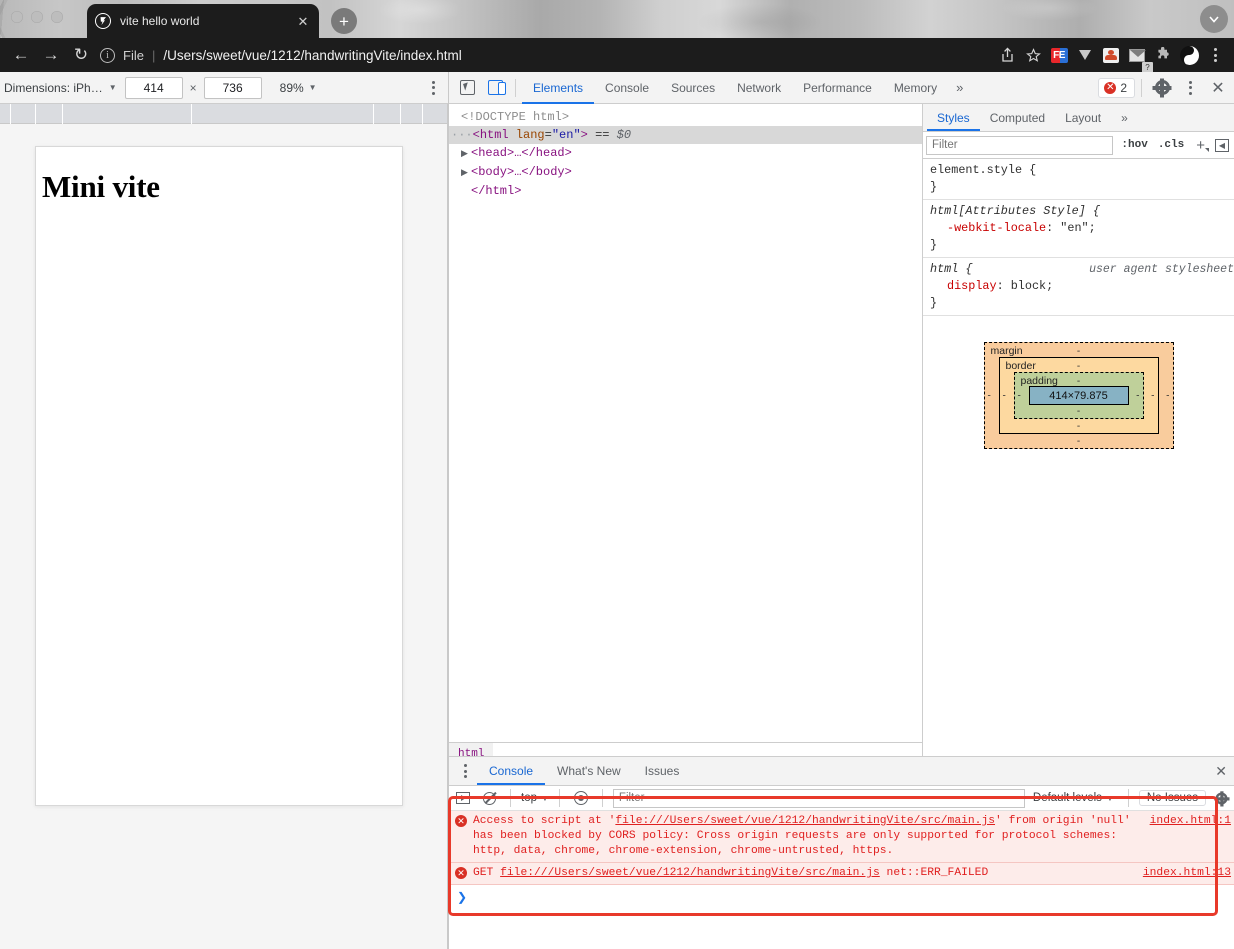 The height and width of the screenshot is (949, 1234). What do you see at coordinates (759, 88) in the screenshot?
I see `tab-network: Network` at bounding box center [759, 88].